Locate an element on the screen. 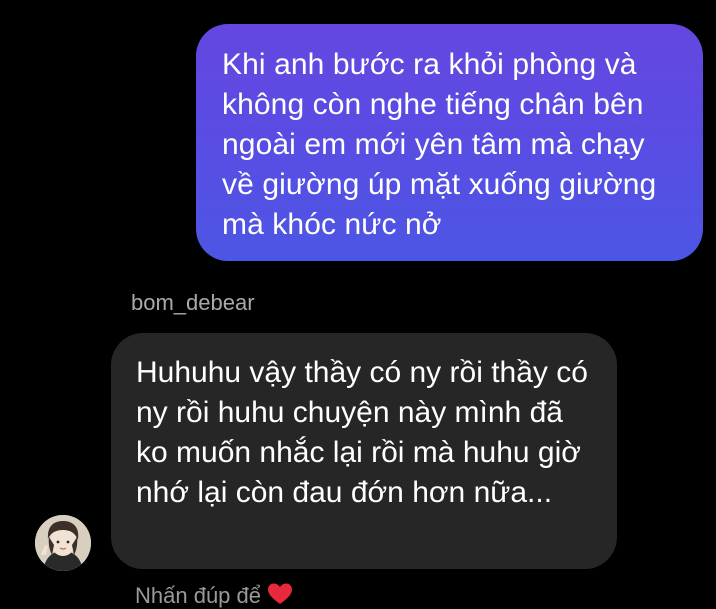  avatar-photo-icon is located at coordinates (63, 543).